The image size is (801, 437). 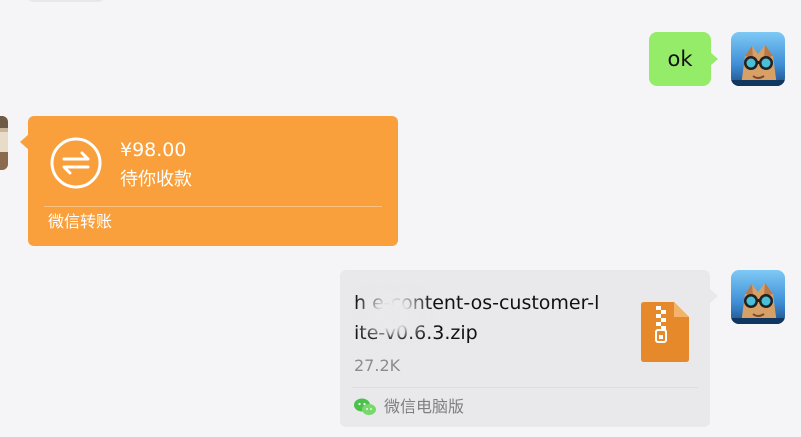 What do you see at coordinates (153, 150) in the screenshot?
I see `transfer-amount: ¥98.00` at bounding box center [153, 150].